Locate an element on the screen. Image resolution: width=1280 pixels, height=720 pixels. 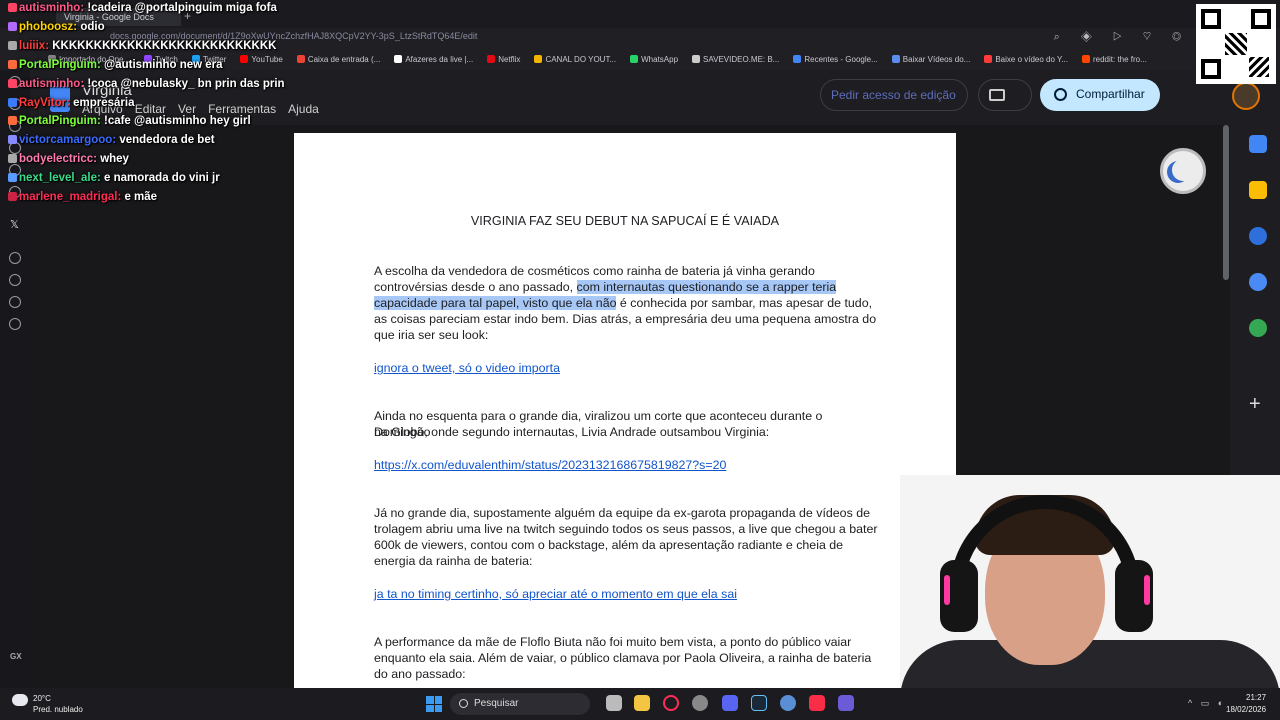
weather-temp: 20°C is located at coordinates (42, 698).